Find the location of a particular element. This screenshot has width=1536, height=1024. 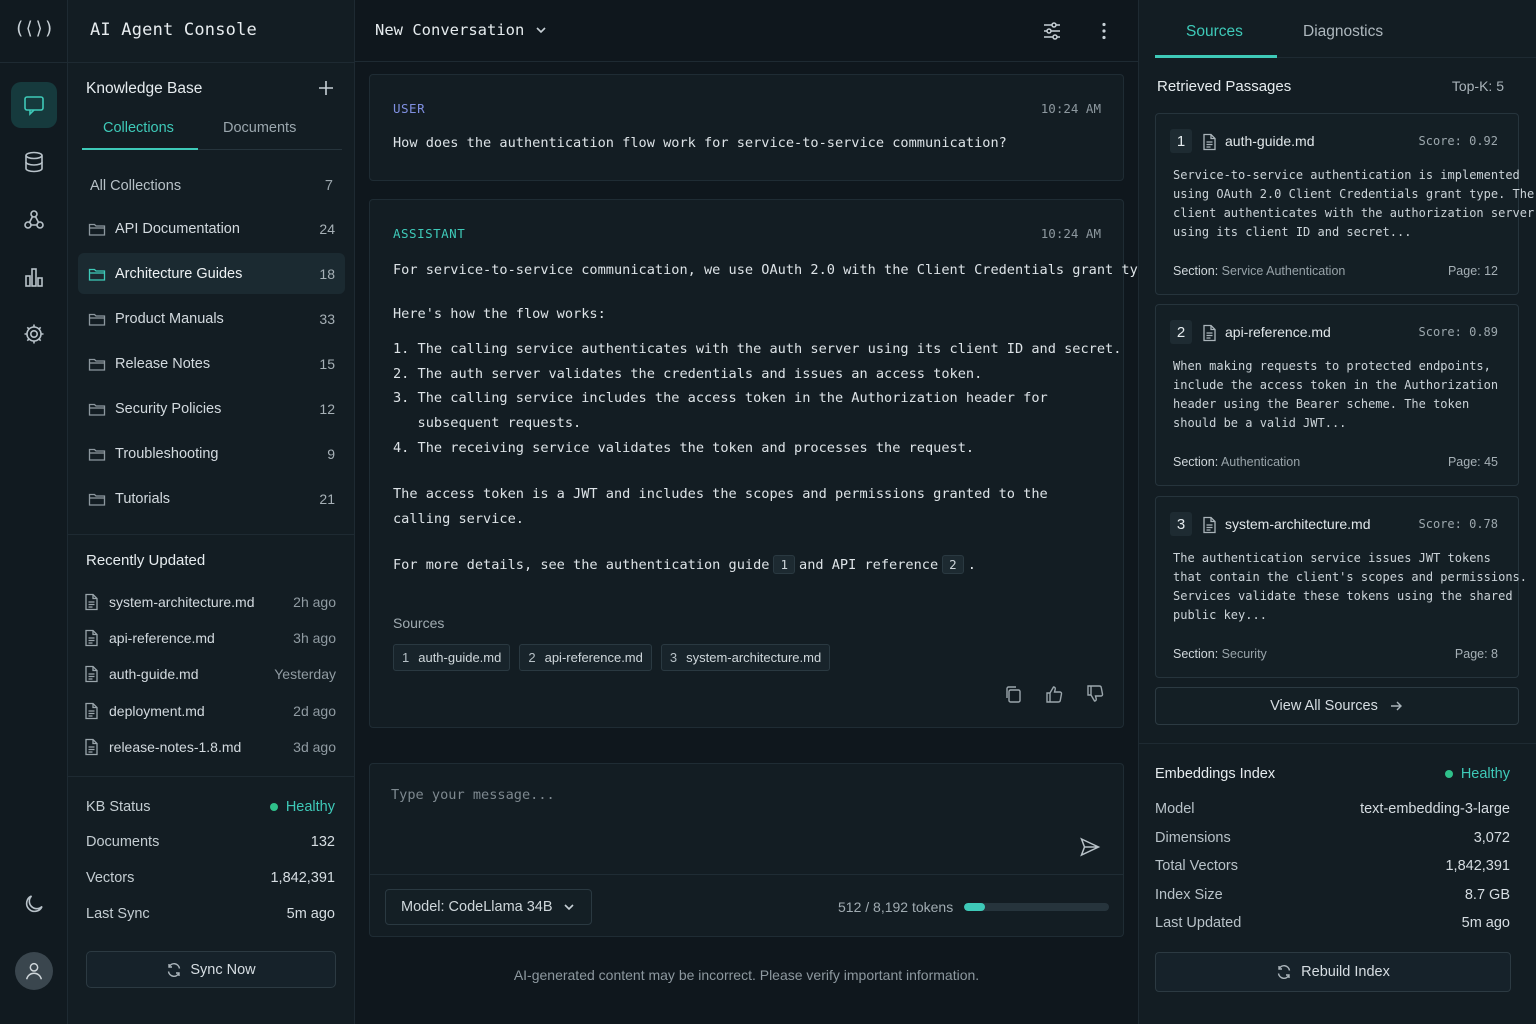

tab-sources: Sources is located at coordinates (1214, 32).